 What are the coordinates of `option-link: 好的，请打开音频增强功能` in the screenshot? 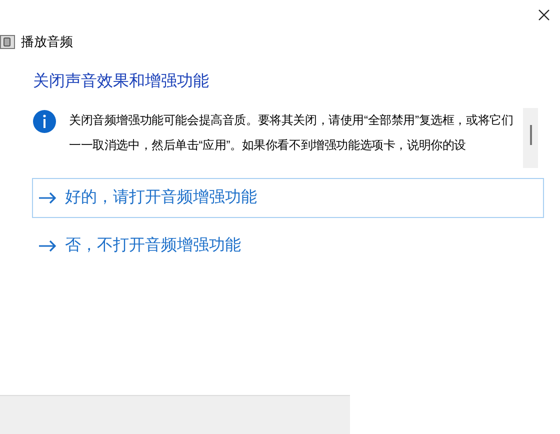 It's located at (288, 198).